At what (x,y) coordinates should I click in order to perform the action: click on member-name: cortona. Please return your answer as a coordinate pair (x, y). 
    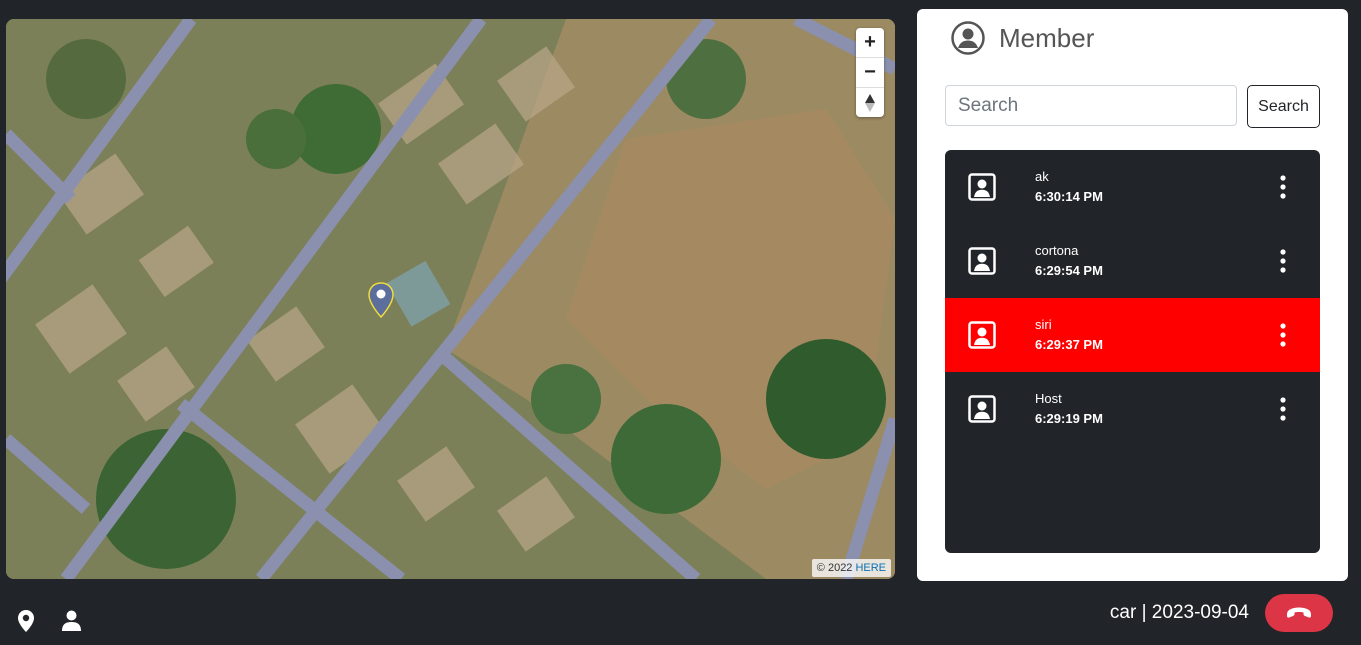
    Looking at the image, I should click on (1057, 250).